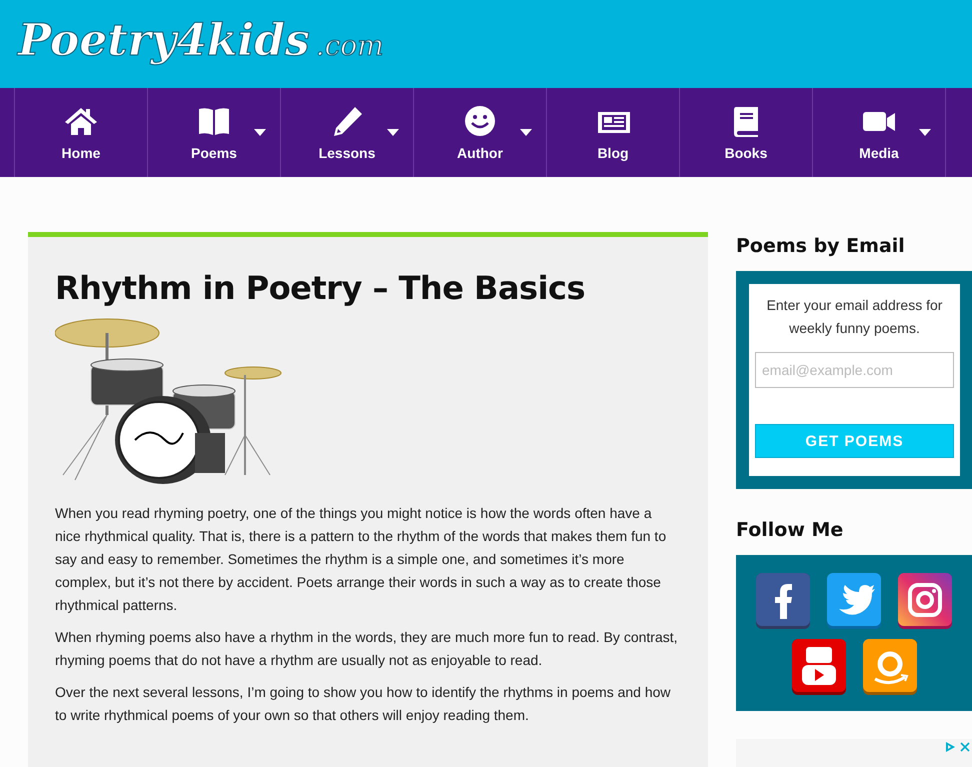  I want to click on signup-description: Enter your email address for weekly funny poems., so click(855, 317).